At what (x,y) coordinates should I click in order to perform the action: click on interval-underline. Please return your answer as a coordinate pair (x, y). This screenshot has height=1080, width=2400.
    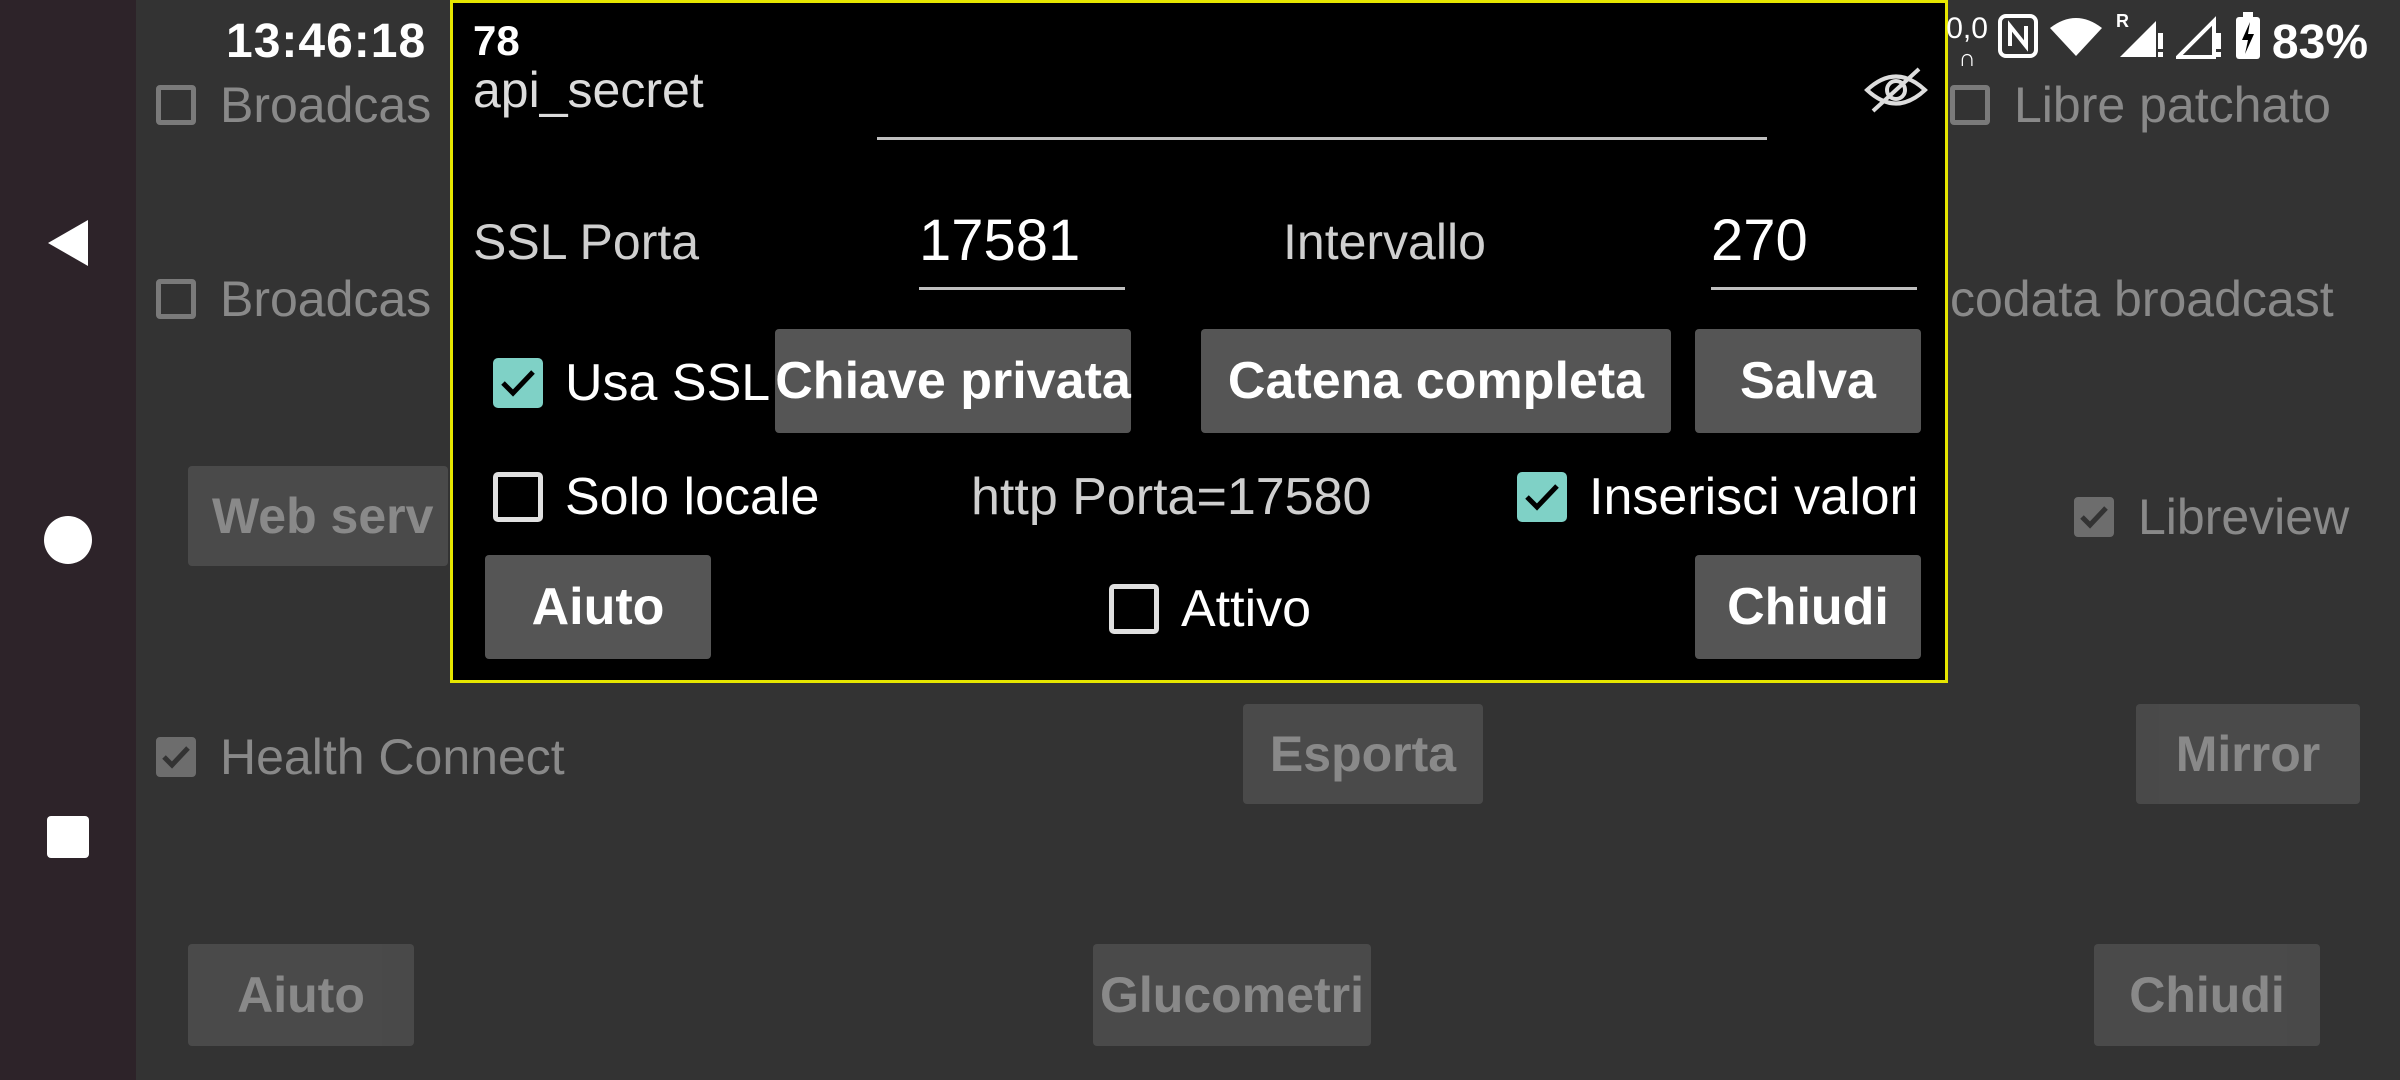
    Looking at the image, I should click on (1814, 288).